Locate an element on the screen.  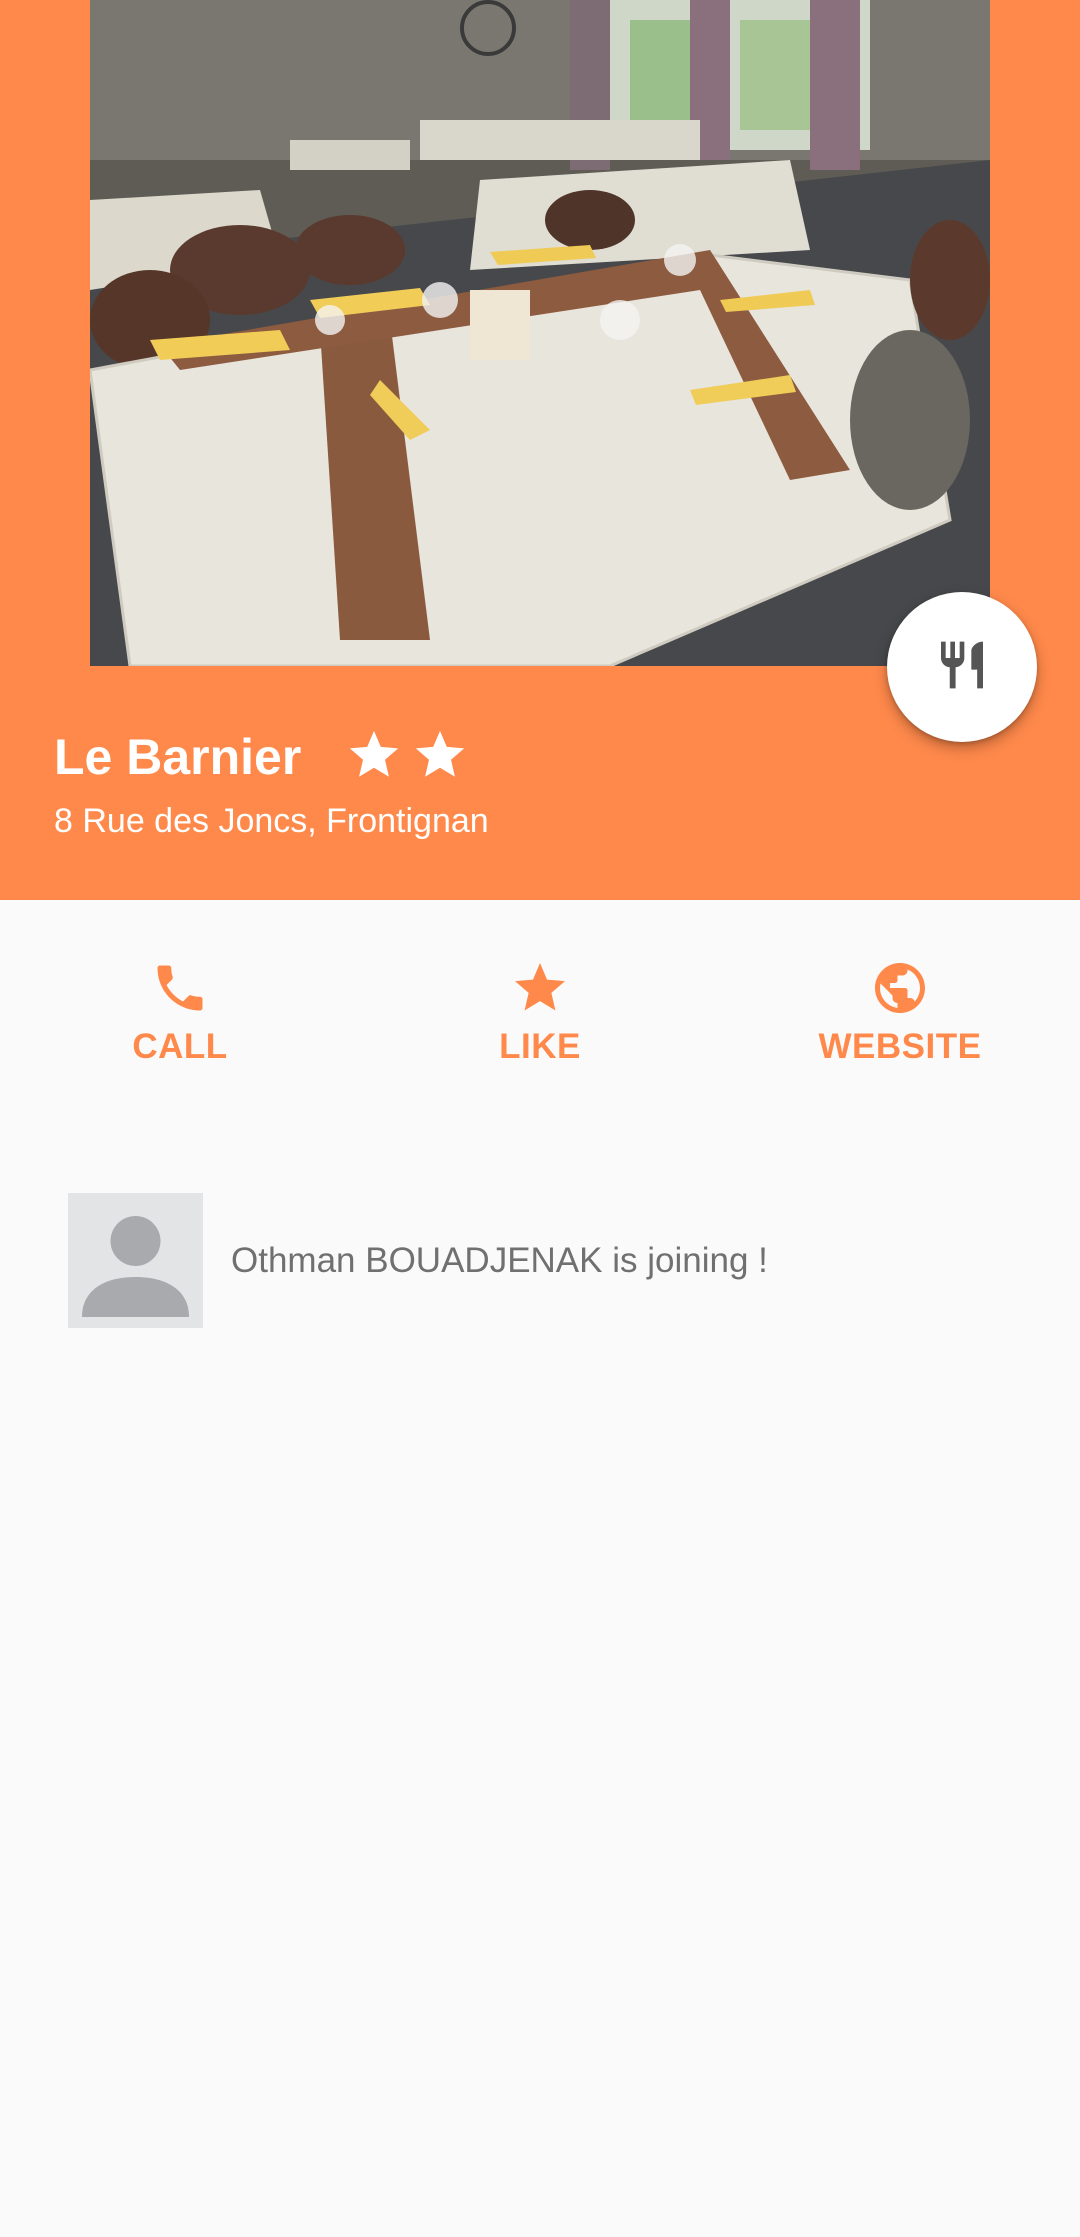
default-avatar-icon is located at coordinates (135, 1272).